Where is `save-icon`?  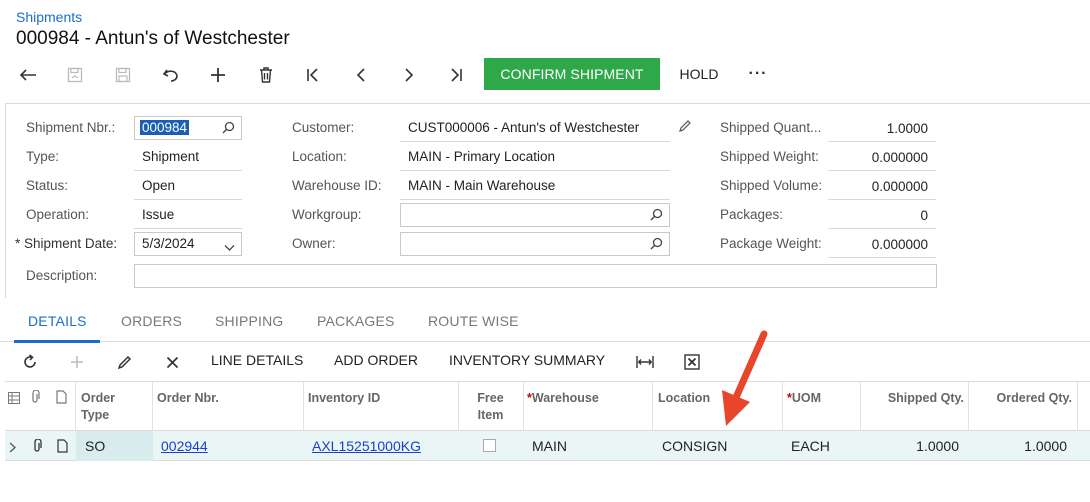 save-icon is located at coordinates (123, 74).